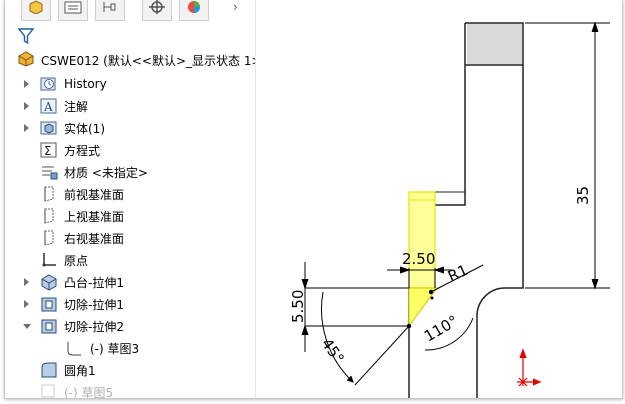 This screenshot has width=625, height=404. I want to click on dim-radius-r1: R1, so click(458, 273).